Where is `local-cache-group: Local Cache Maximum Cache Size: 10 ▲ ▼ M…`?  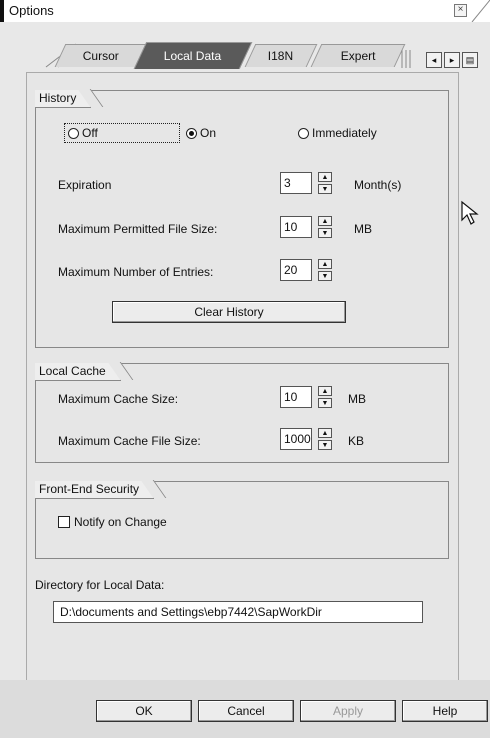
local-cache-group: Local Cache Maximum Cache Size: 10 ▲ ▼ M… is located at coordinates (242, 413).